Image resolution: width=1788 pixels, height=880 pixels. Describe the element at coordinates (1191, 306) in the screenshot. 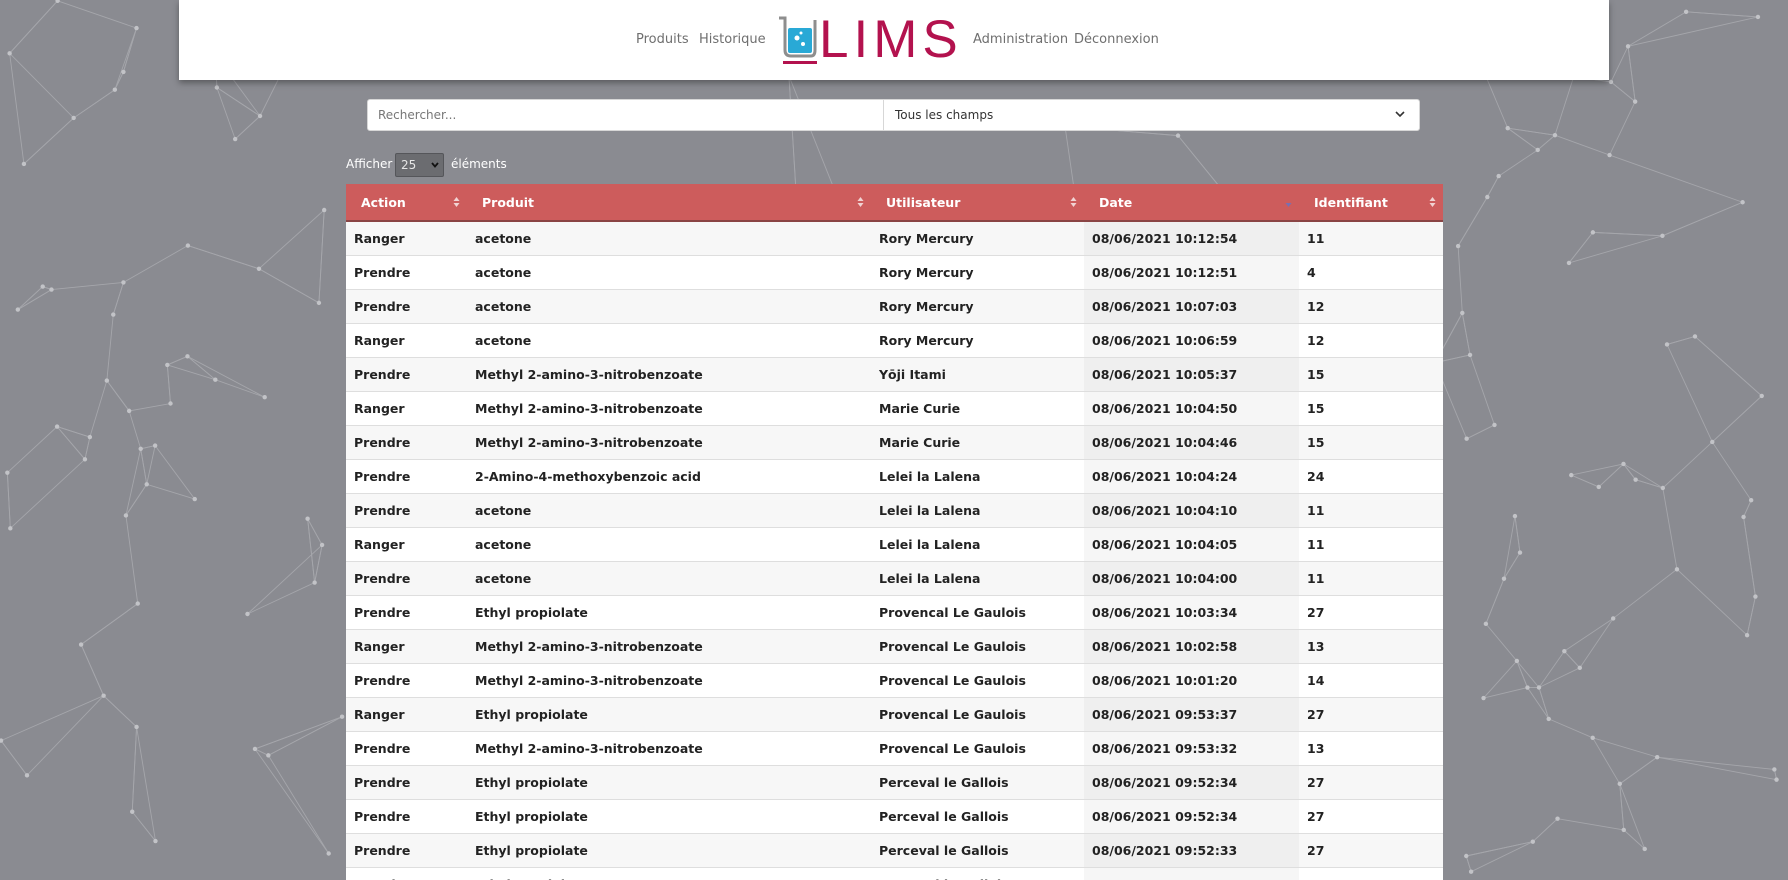

I see `cell-date: 08/06/2021 10:07:03` at that location.